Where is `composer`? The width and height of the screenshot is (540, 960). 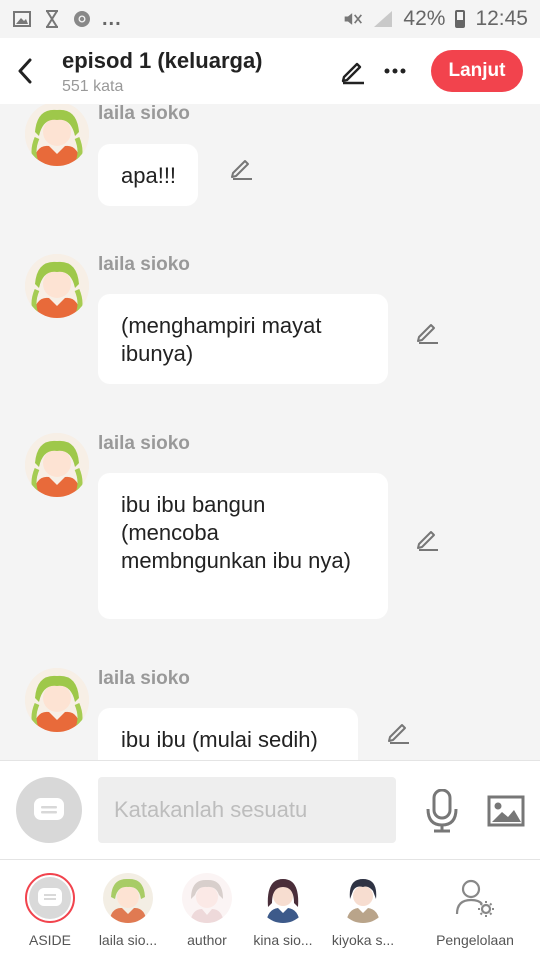 composer is located at coordinates (270, 810).